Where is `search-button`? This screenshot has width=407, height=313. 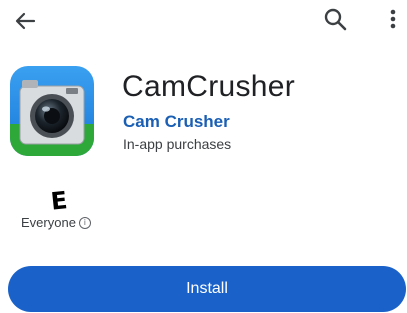
search-button is located at coordinates (335, 19).